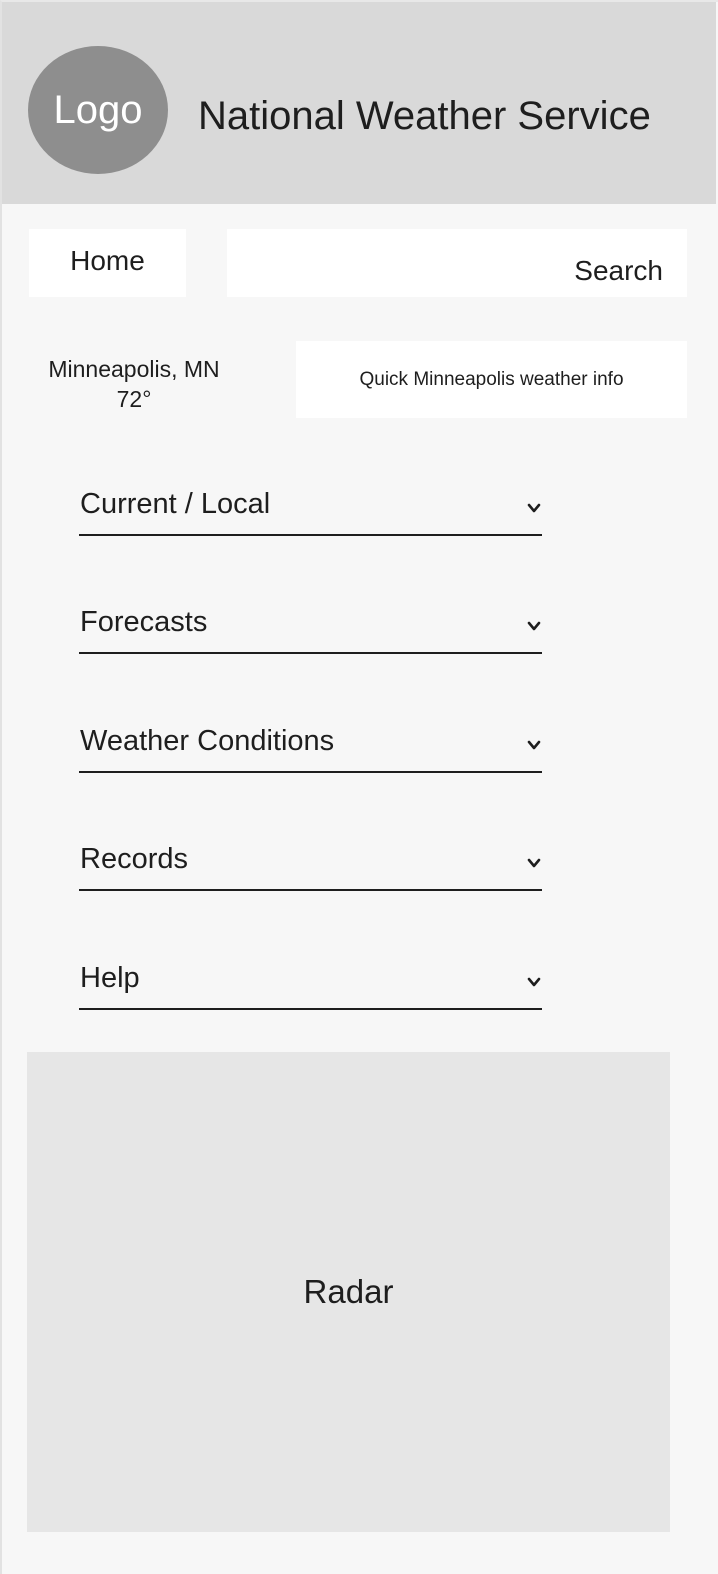 This screenshot has height=1574, width=718. Describe the element at coordinates (175, 504) in the screenshot. I see `menu-item-label: Current / Local` at that location.